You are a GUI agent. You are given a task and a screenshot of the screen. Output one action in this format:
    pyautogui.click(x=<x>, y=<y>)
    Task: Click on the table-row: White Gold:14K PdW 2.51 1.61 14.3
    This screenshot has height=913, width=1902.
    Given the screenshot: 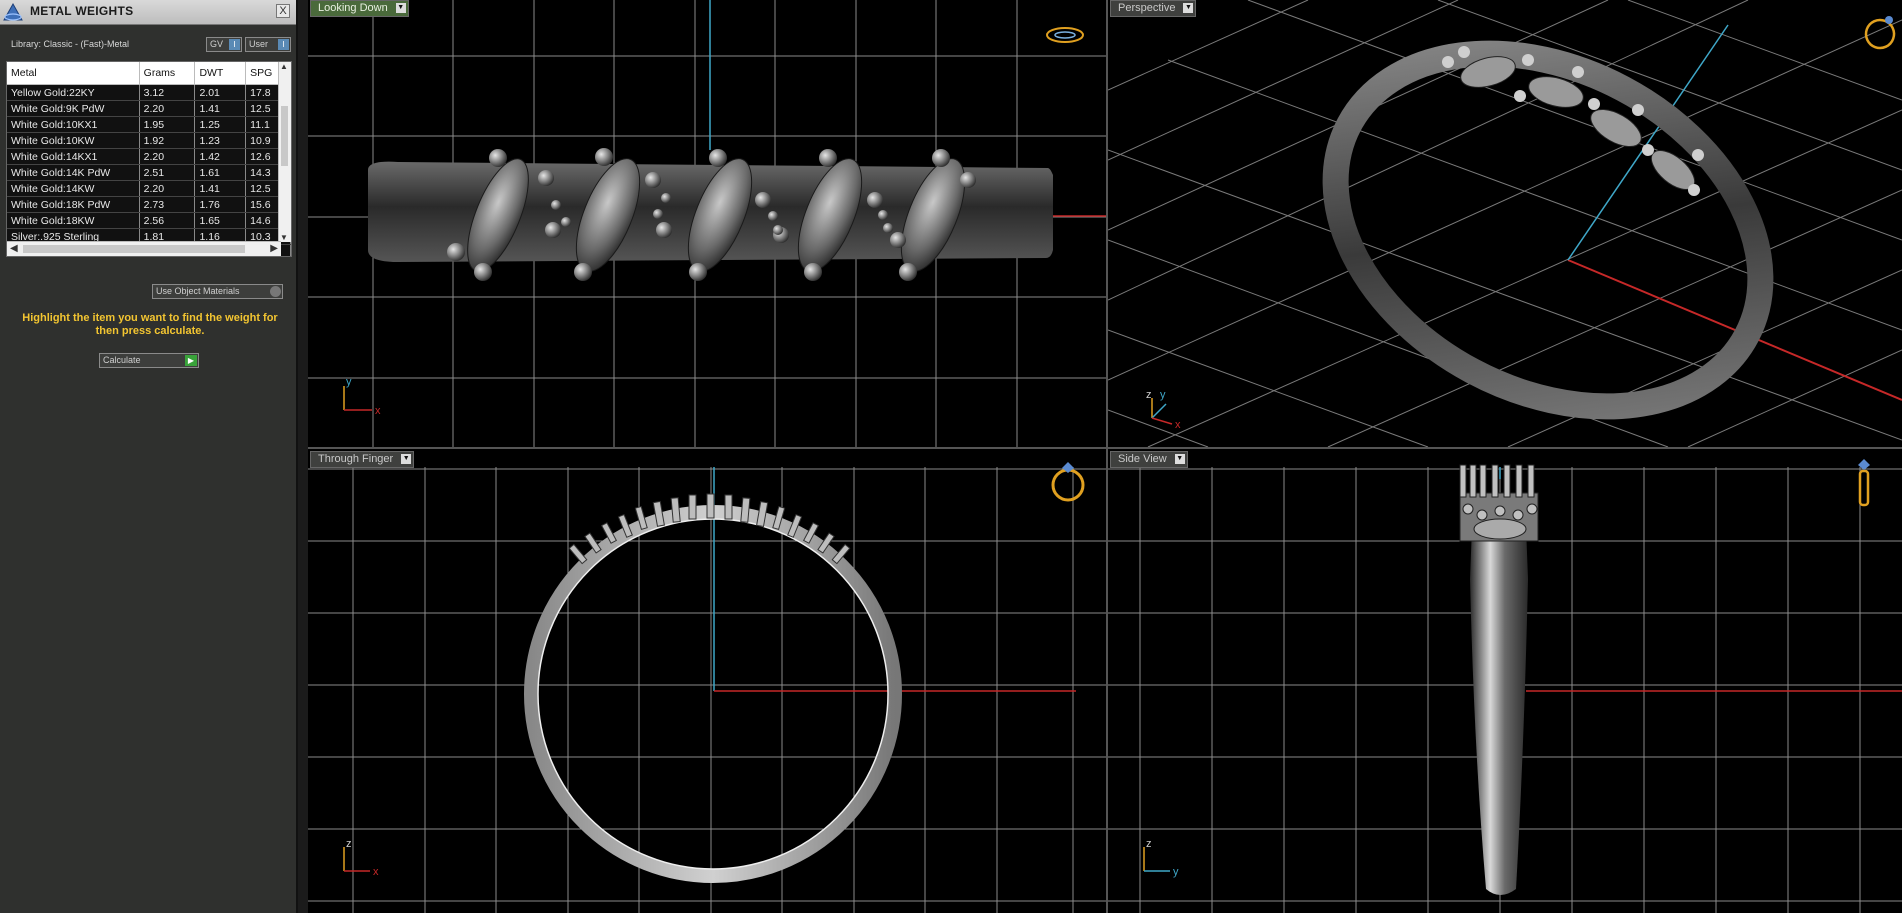 What is the action you would take?
    pyautogui.click(x=149, y=172)
    